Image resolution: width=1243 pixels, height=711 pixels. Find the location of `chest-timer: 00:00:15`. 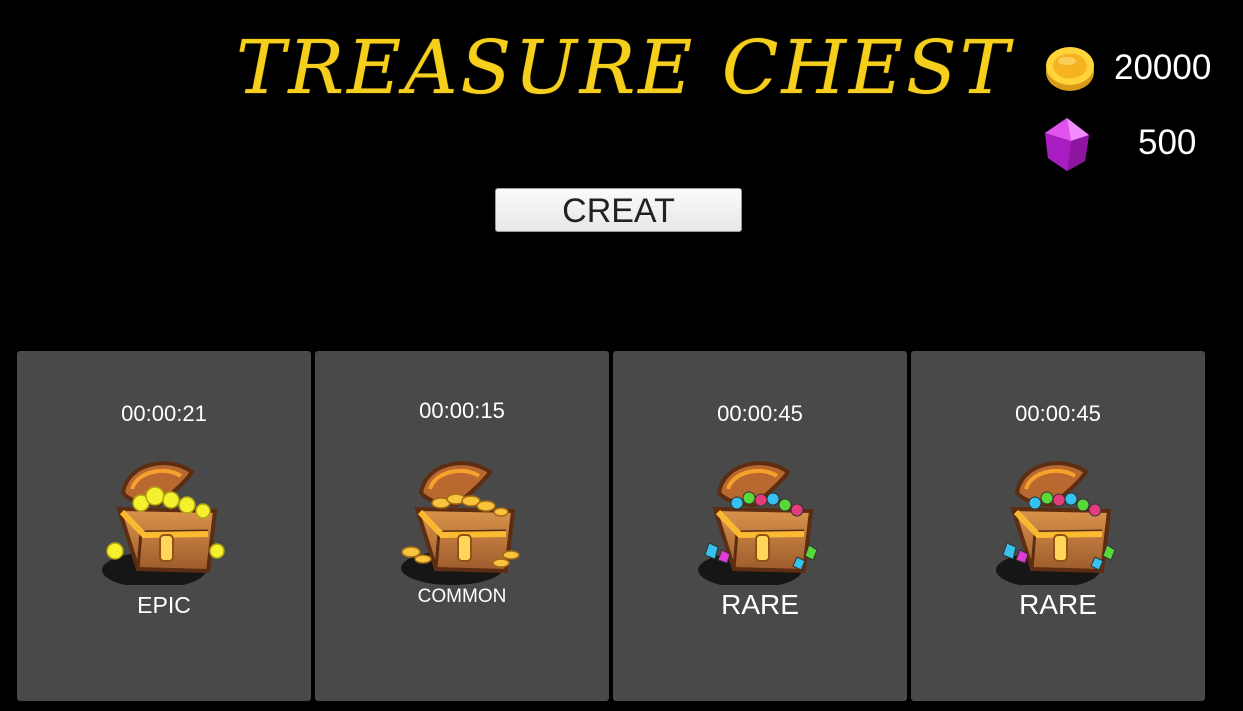

chest-timer: 00:00:15 is located at coordinates (462, 410).